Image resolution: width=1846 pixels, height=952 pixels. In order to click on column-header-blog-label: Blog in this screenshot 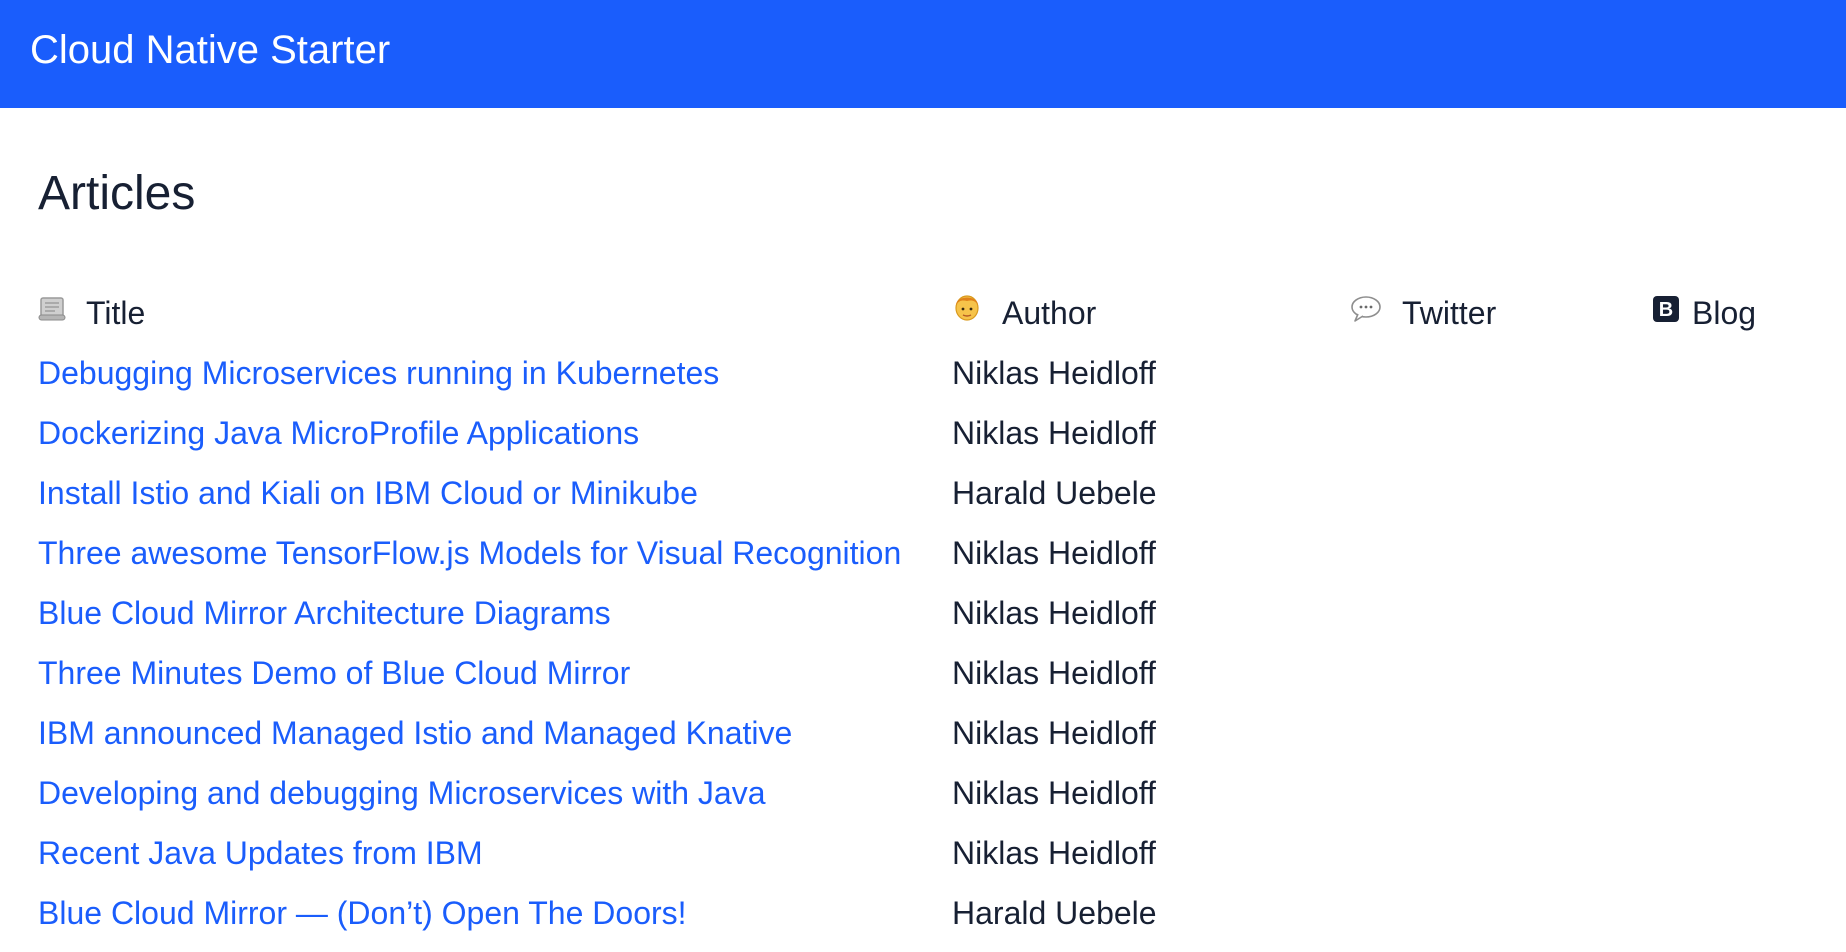, I will do `click(1724, 313)`.